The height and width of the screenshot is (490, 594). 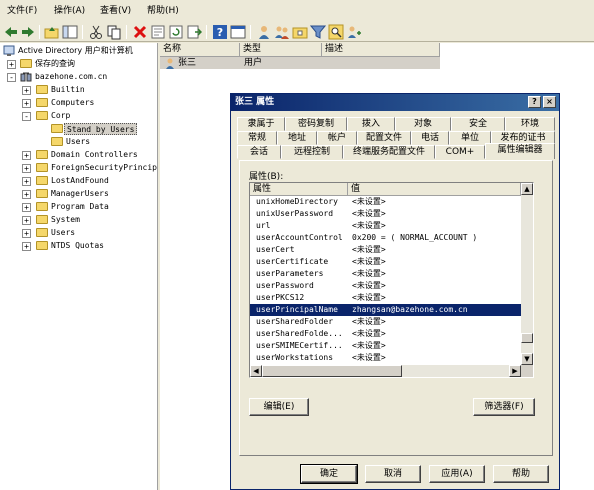 What do you see at coordinates (140, 32) in the screenshot?
I see `delete-icon` at bounding box center [140, 32].